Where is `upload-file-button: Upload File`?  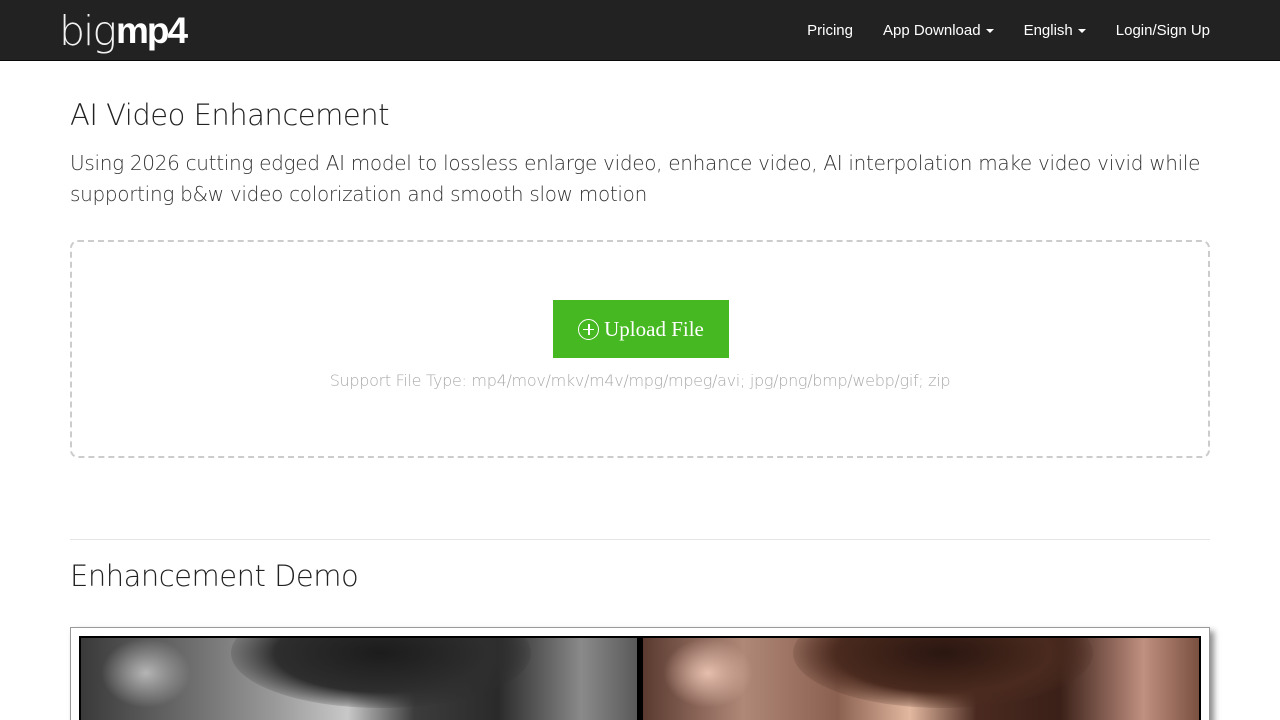 upload-file-button: Upload File is located at coordinates (641, 329).